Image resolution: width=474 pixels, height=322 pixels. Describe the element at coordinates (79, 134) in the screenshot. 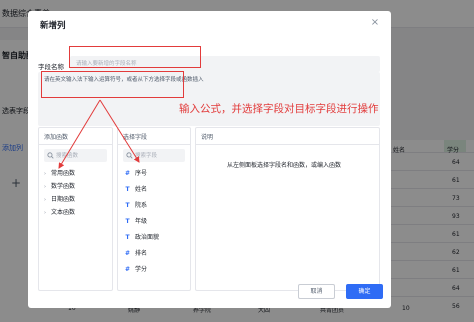

I see `arrow-to-functions` at that location.